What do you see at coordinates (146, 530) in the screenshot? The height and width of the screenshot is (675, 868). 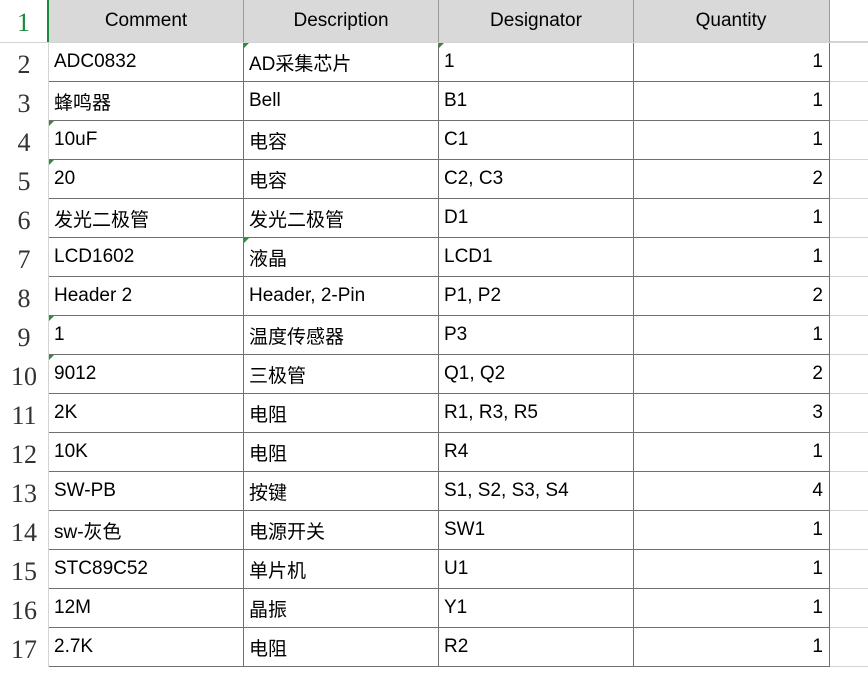 I see `cell-comment: sw-灰色` at bounding box center [146, 530].